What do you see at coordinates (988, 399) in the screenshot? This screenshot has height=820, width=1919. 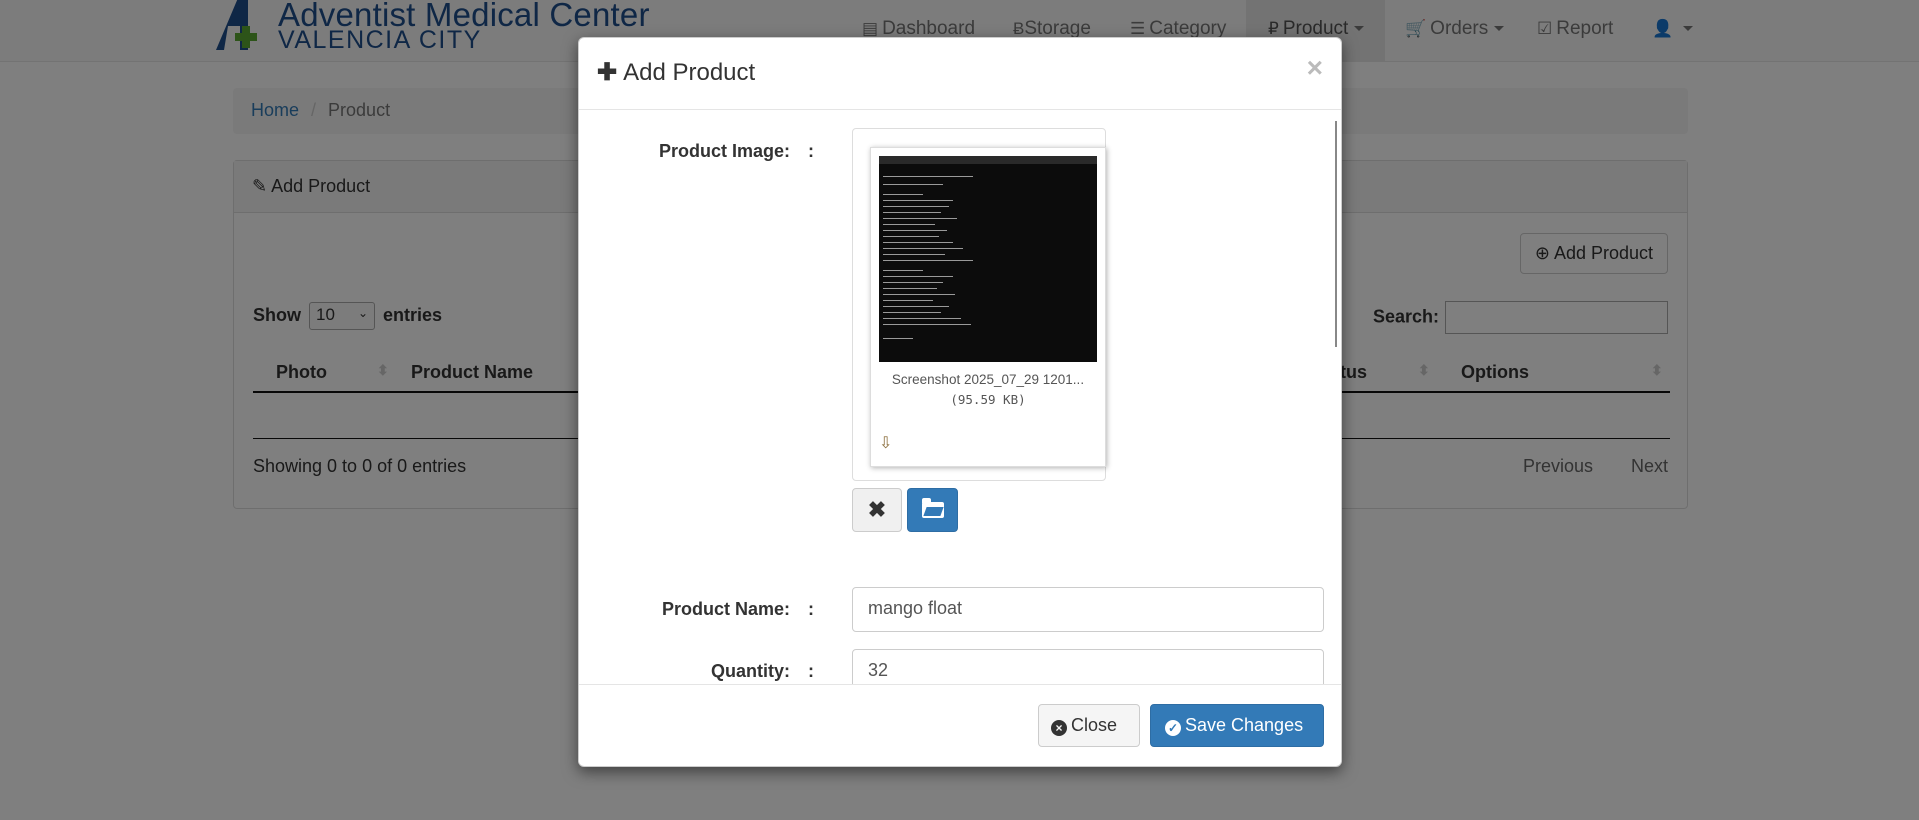 I see `file-size: (95.59 KB)` at bounding box center [988, 399].